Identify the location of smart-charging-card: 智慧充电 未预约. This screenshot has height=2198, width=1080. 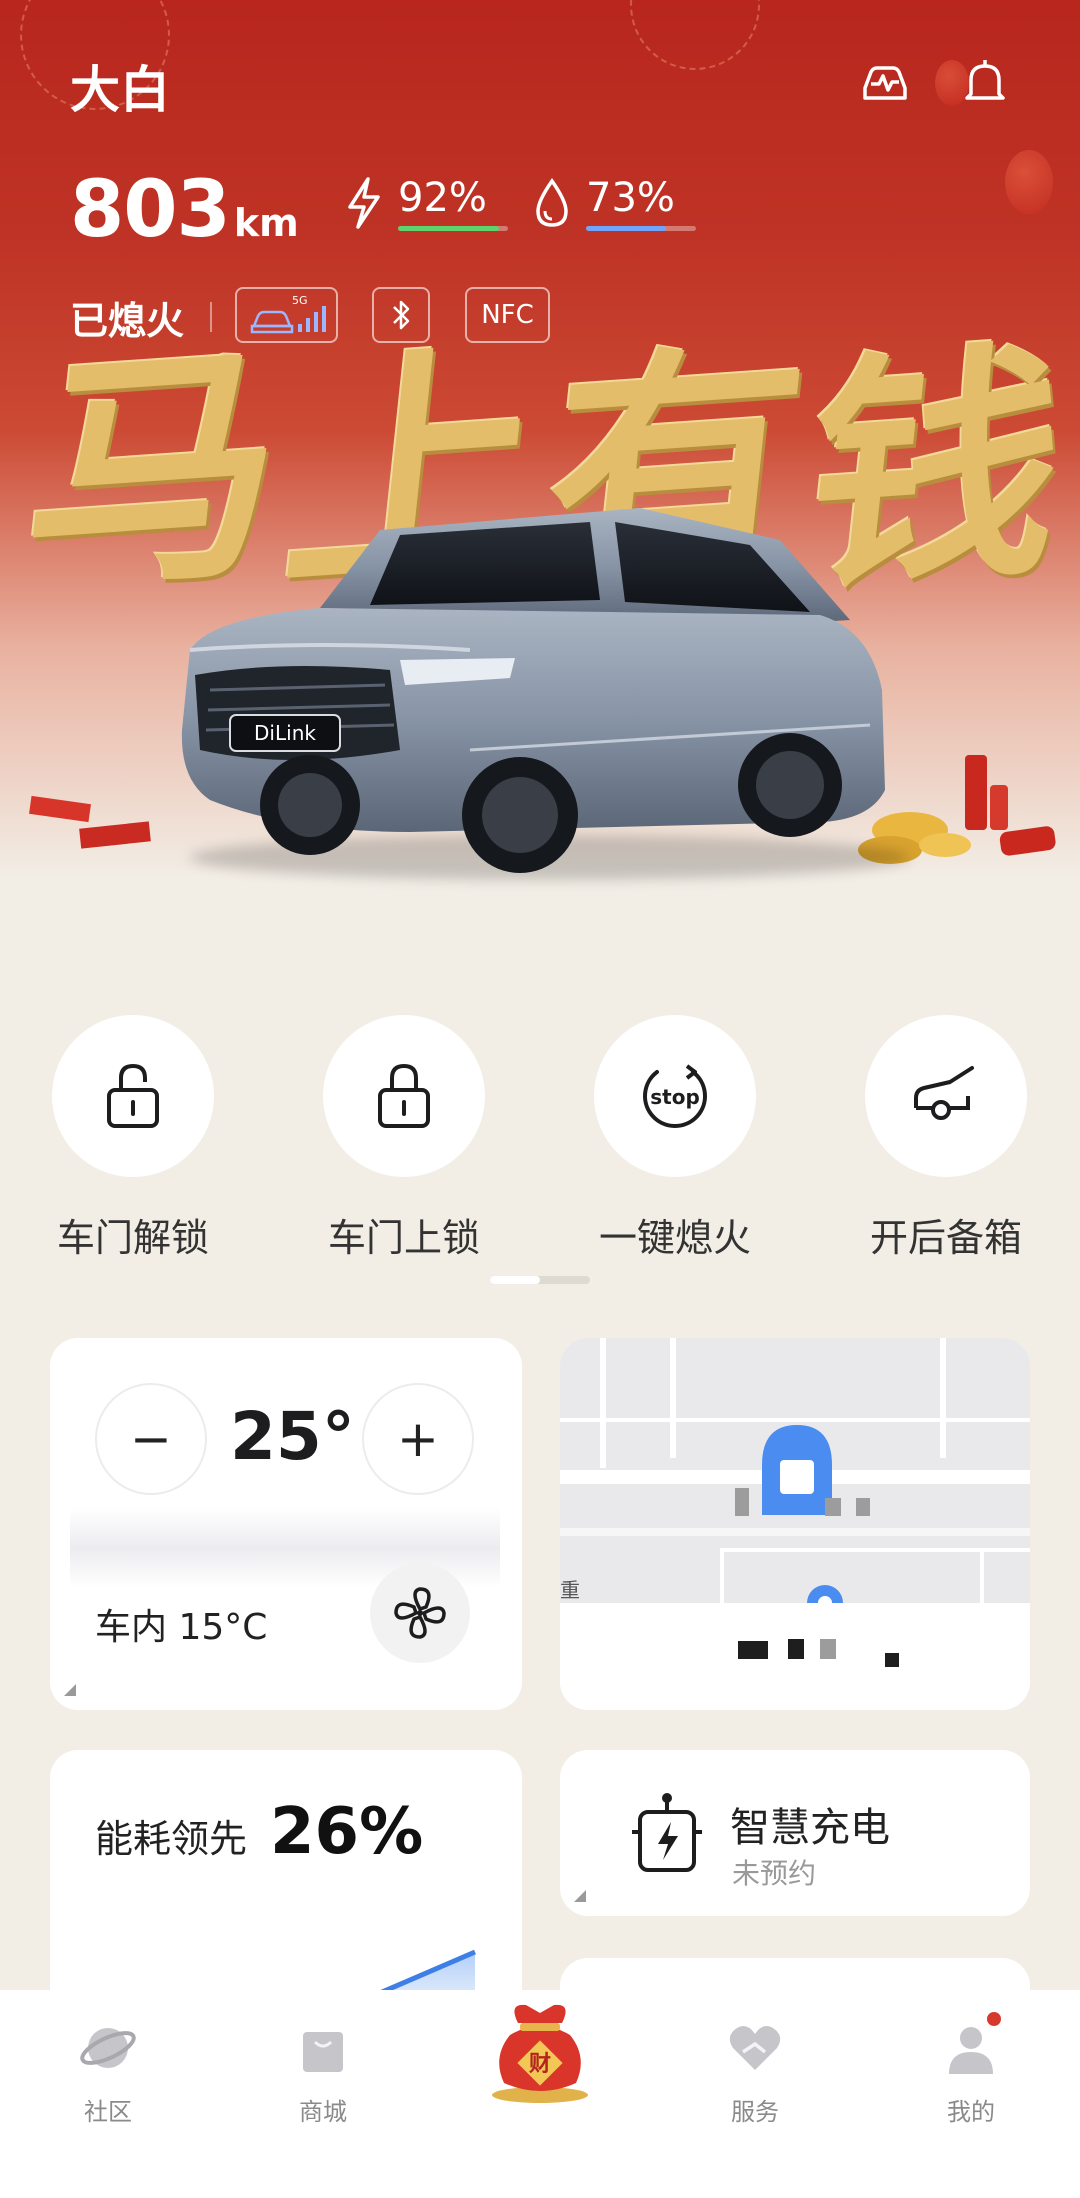
(795, 1833).